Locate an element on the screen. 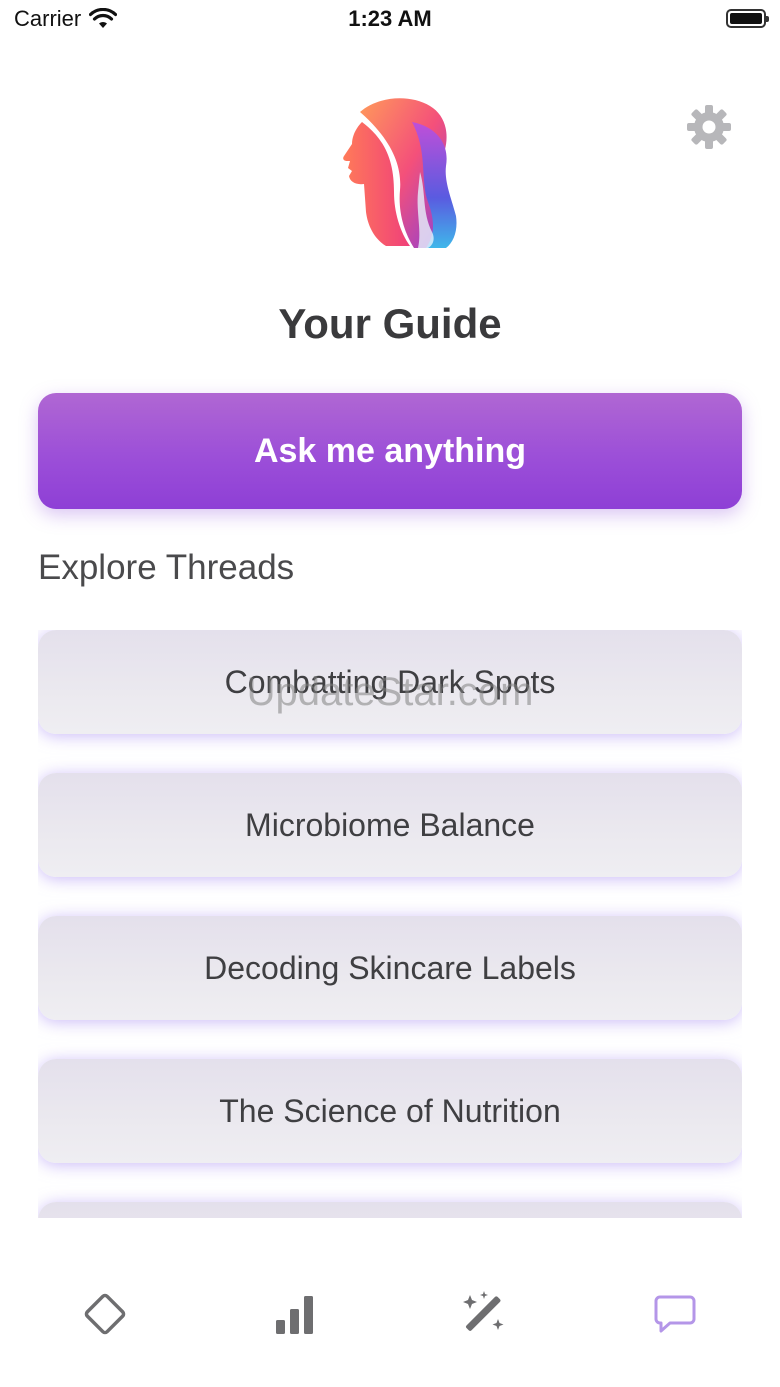  tab-stats is located at coordinates (295, 1314).